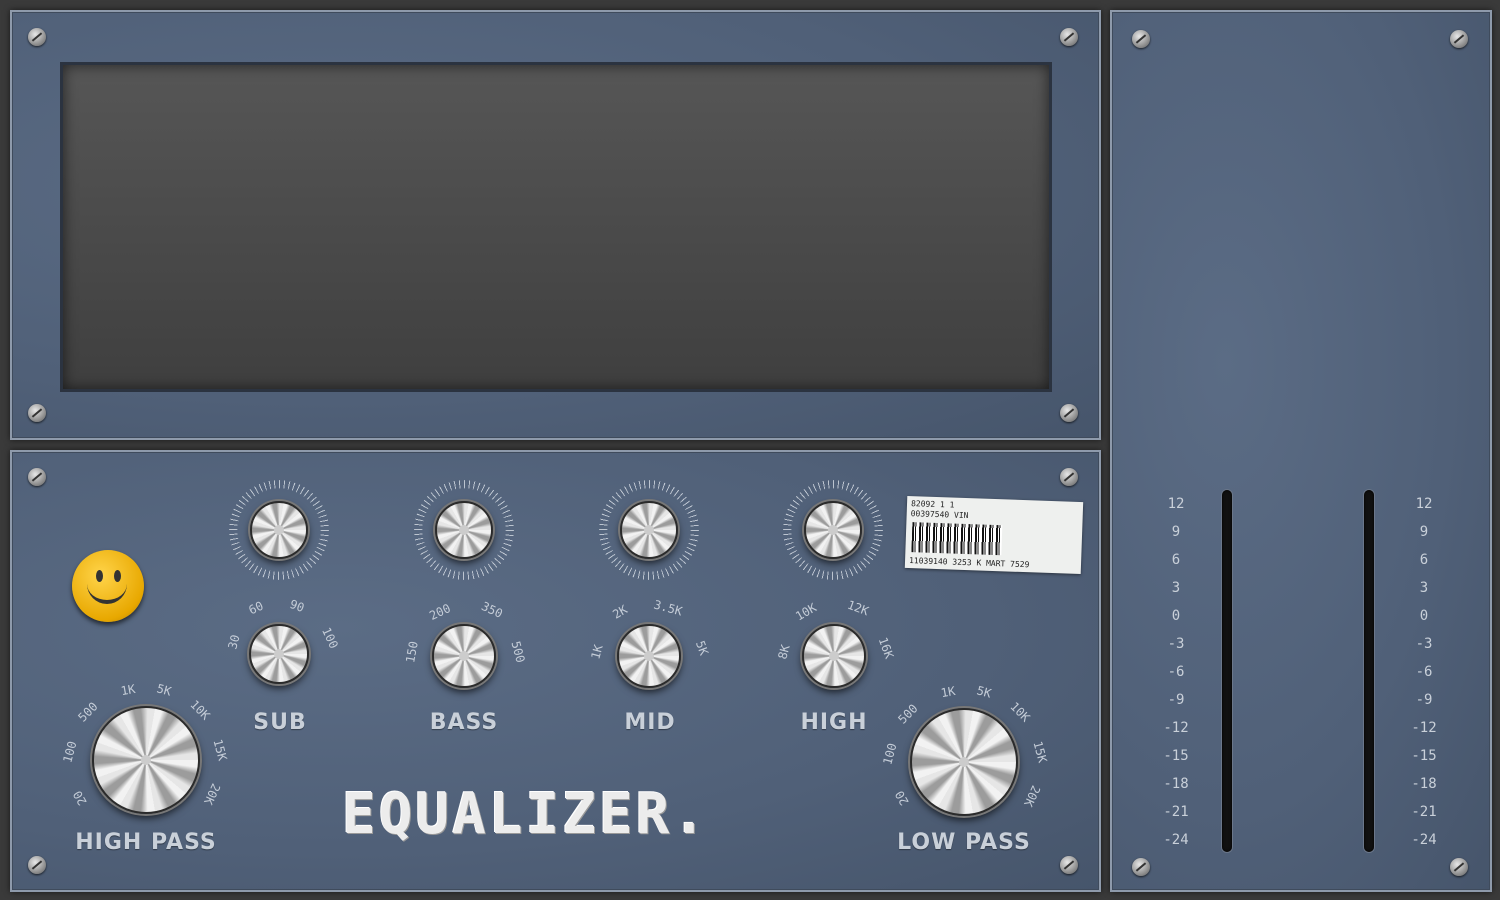  I want to click on high-pass-knob, so click(146, 760).